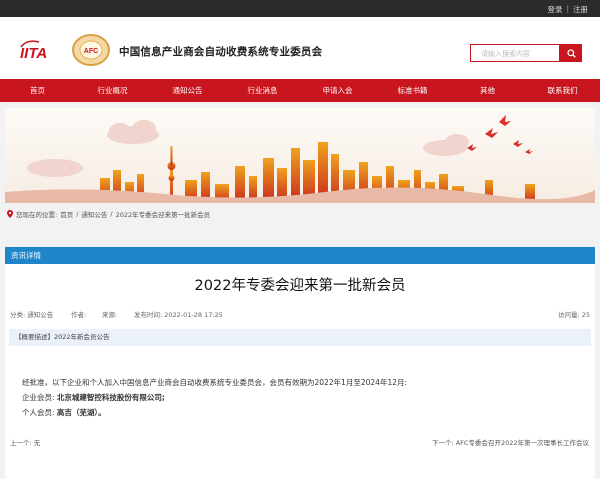  I want to click on nav-other: 其他, so click(487, 90).